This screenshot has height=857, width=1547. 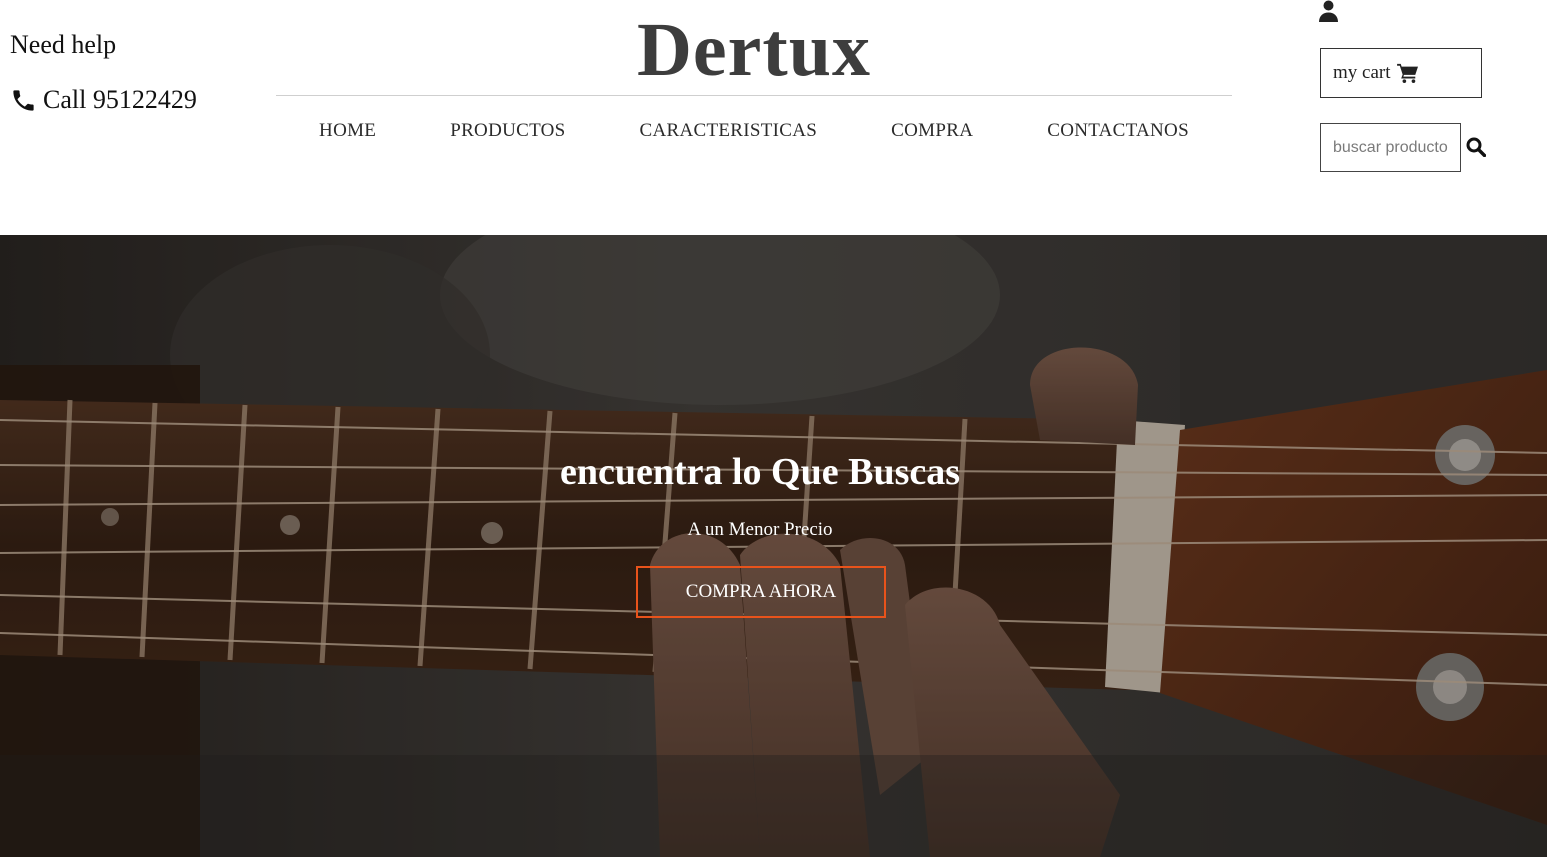 What do you see at coordinates (1476, 147) in the screenshot?
I see `search-icon` at bounding box center [1476, 147].